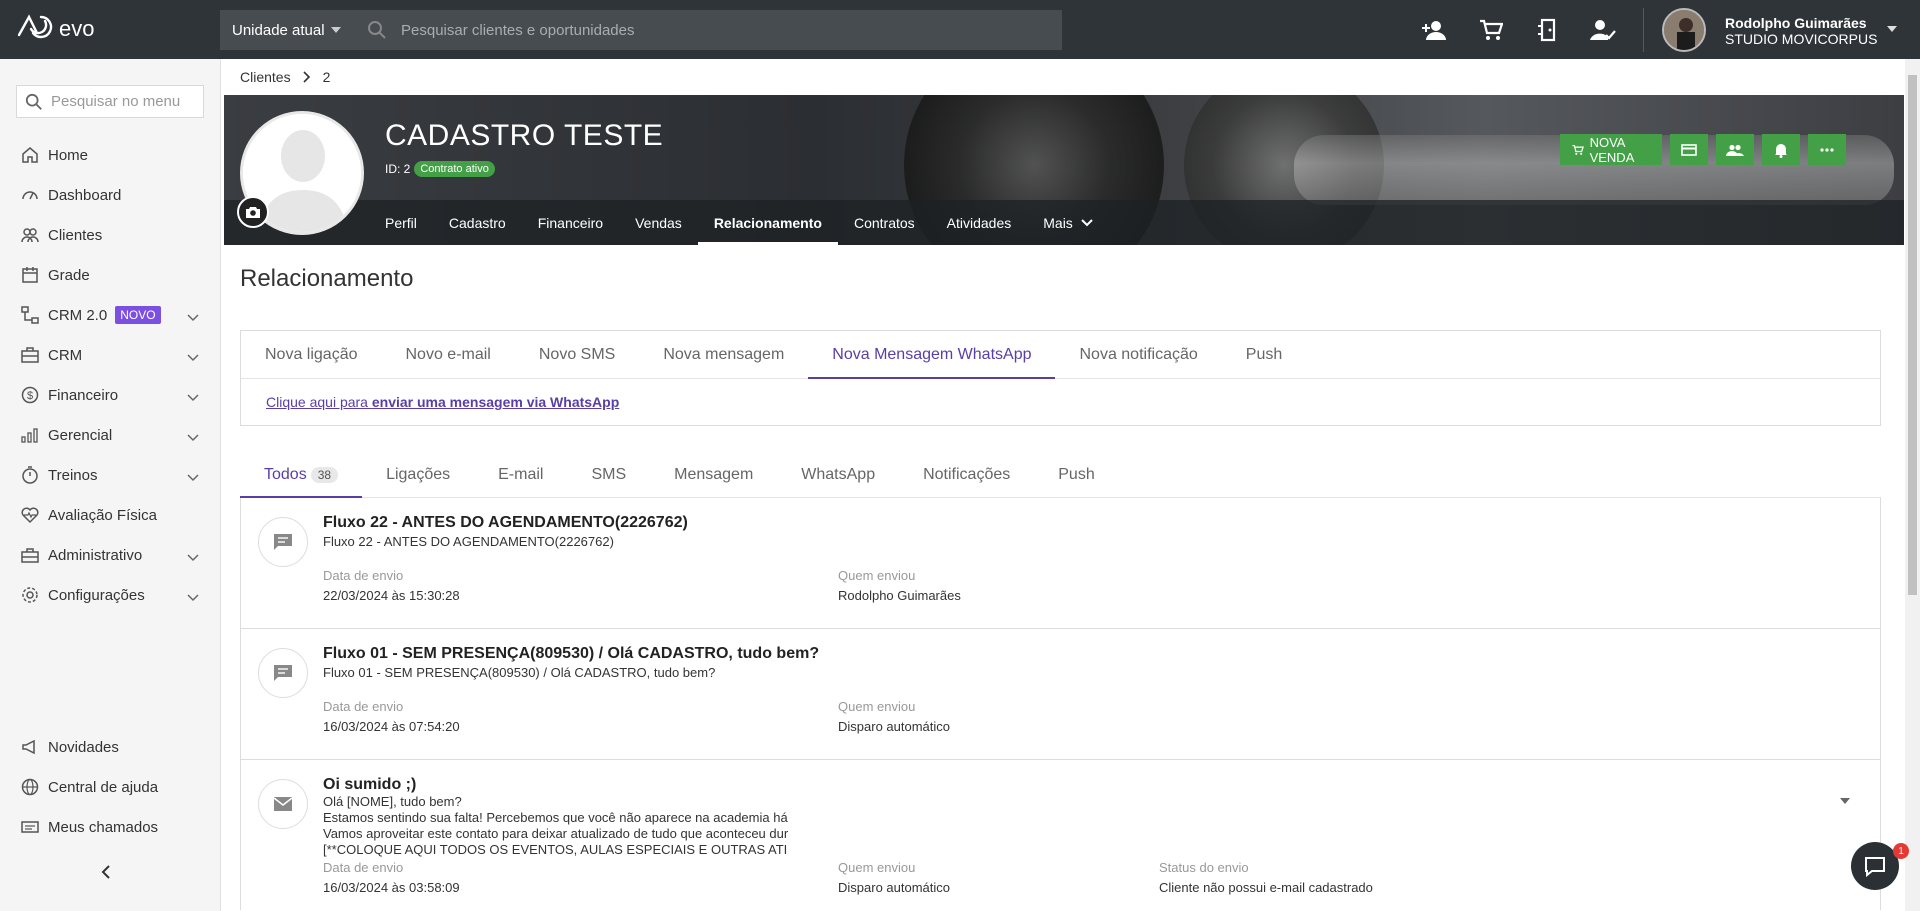  What do you see at coordinates (1547, 30) in the screenshot?
I see `door-exit-icon` at bounding box center [1547, 30].